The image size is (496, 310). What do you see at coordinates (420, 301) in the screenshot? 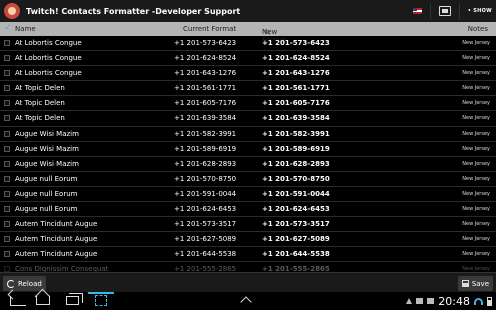
I see `picture-notification-icon` at bounding box center [420, 301].